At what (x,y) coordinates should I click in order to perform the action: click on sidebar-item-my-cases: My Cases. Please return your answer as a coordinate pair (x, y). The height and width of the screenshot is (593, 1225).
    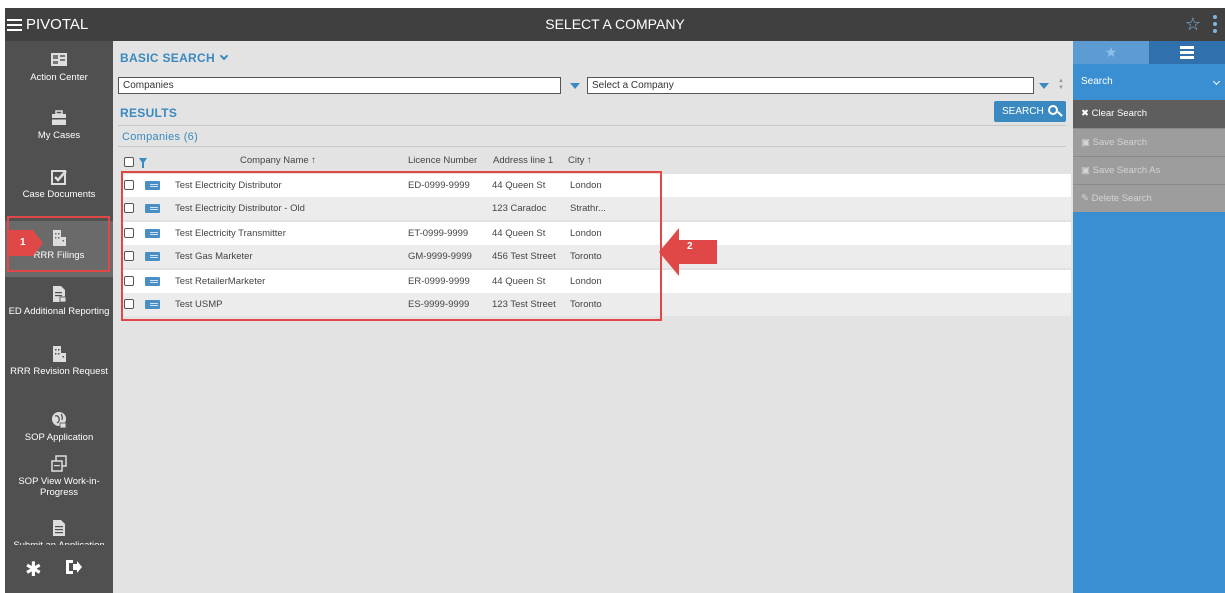
    Looking at the image, I should click on (59, 134).